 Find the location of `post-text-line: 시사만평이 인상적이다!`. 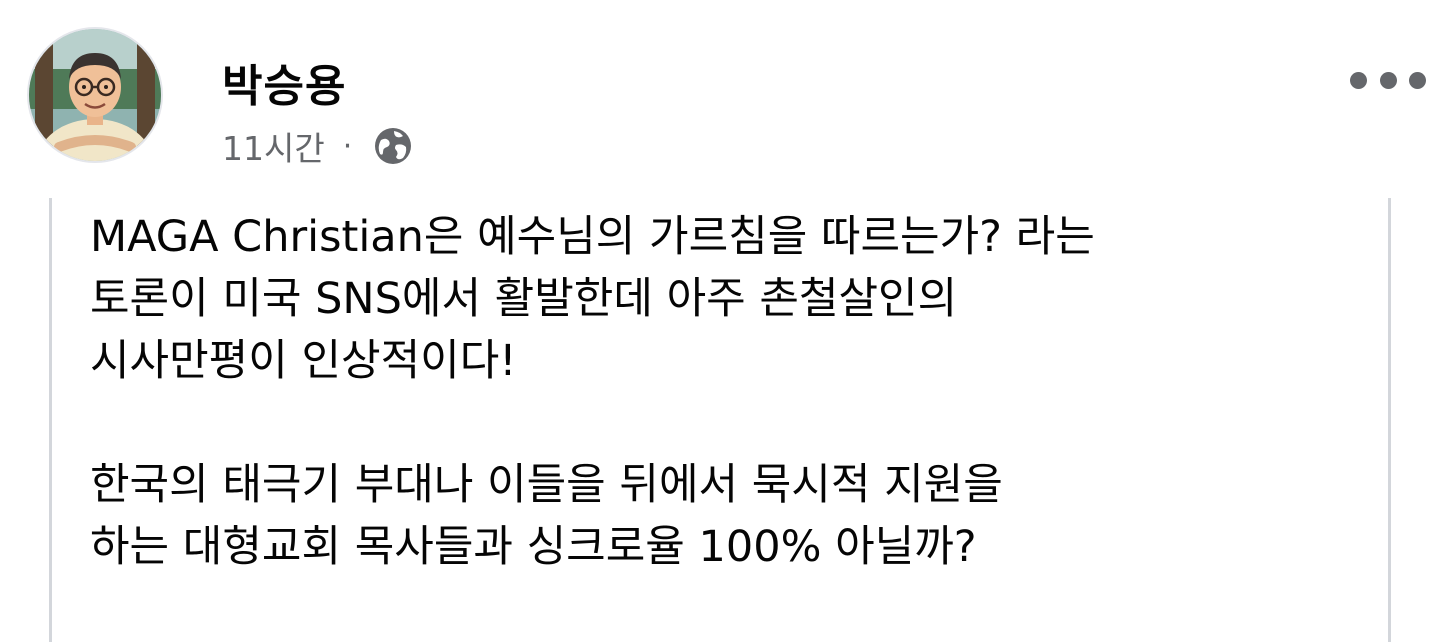

post-text-line: 시사만평이 인상적이다! is located at coordinates (303, 361).